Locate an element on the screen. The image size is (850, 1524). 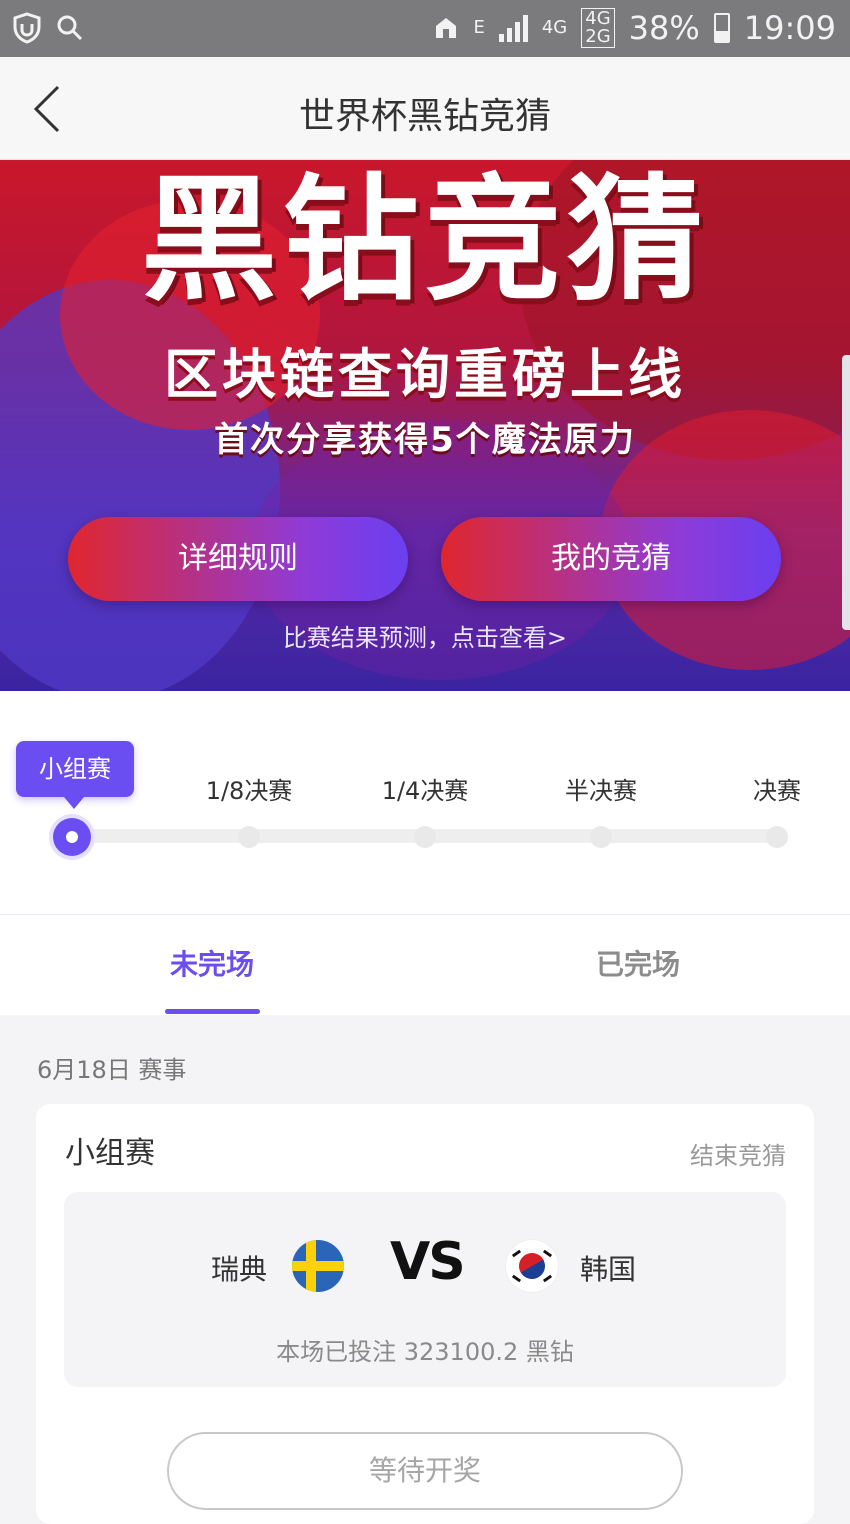
sim2-label: 2G is located at coordinates (598, 36).